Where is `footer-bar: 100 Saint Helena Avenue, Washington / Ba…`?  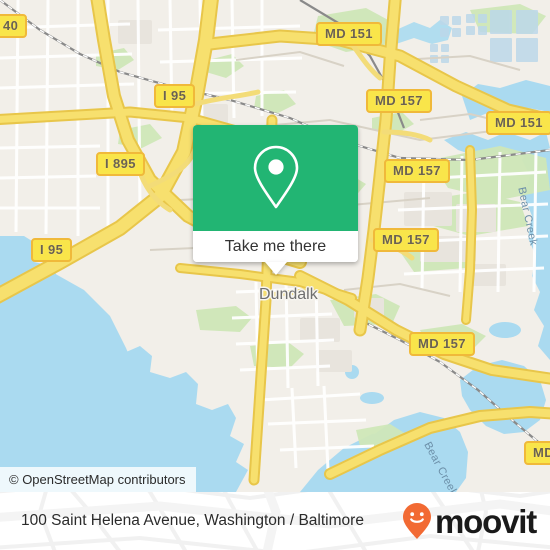
footer-bar: 100 Saint Helena Avenue, Washington / Ba… is located at coordinates (275, 521).